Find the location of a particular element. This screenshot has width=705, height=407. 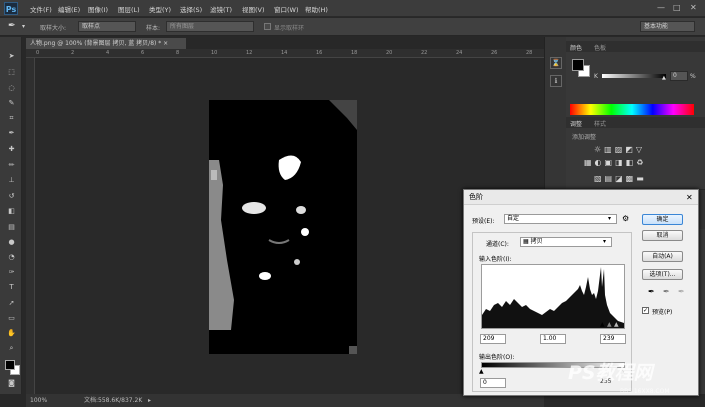

menu-help: 帮助(H) is located at coordinates (316, 9).